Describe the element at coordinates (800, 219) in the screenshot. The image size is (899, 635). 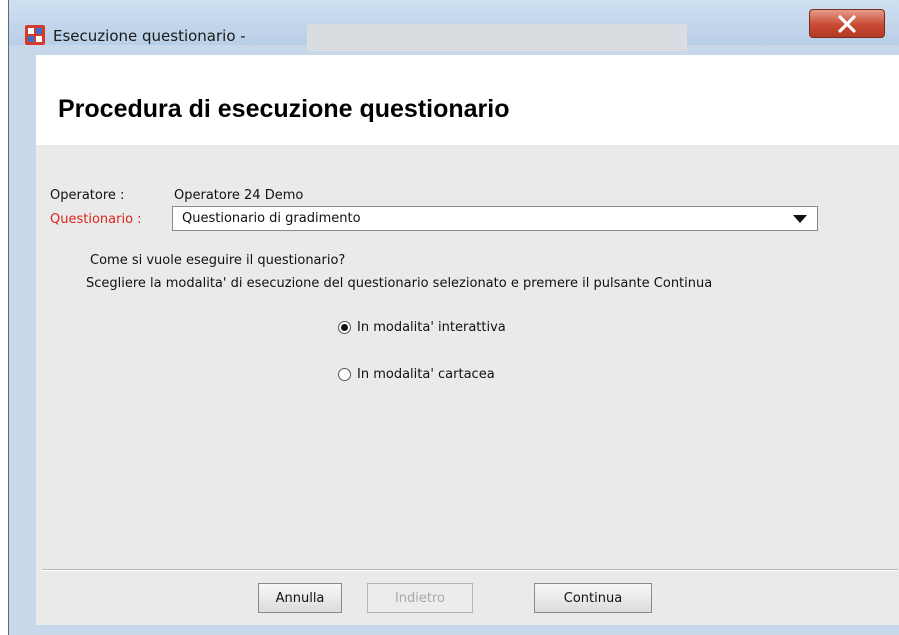
I see `chevron-down-icon` at that location.